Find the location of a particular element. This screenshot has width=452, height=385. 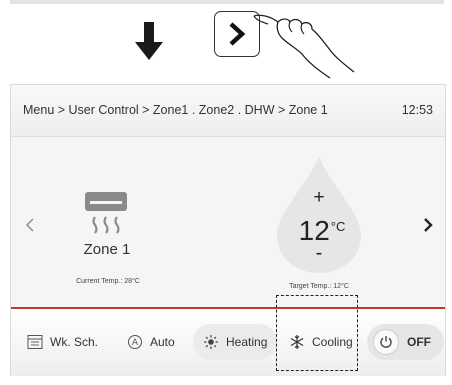

auto-mode-button: A Auto is located at coordinates (151, 342).